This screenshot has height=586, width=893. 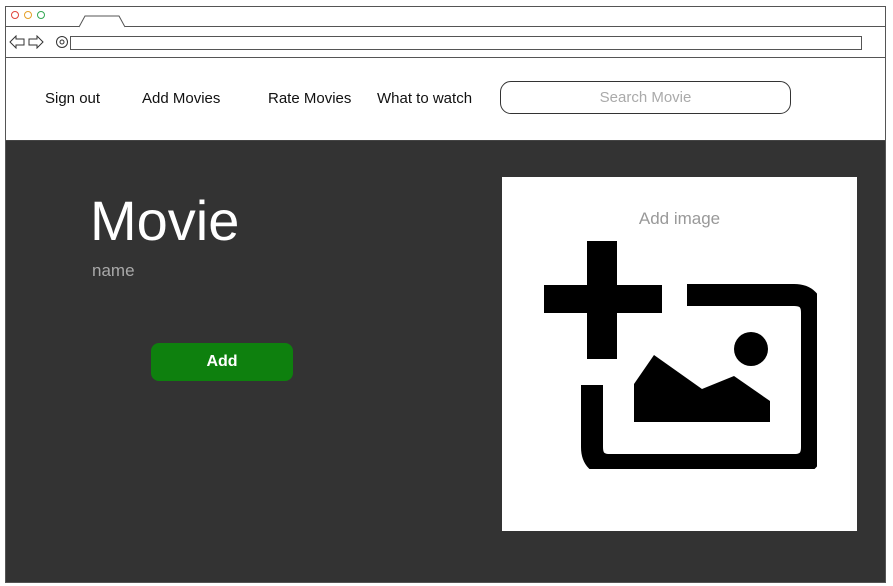 What do you see at coordinates (17, 42) in the screenshot?
I see `back-arrow-icon` at bounding box center [17, 42].